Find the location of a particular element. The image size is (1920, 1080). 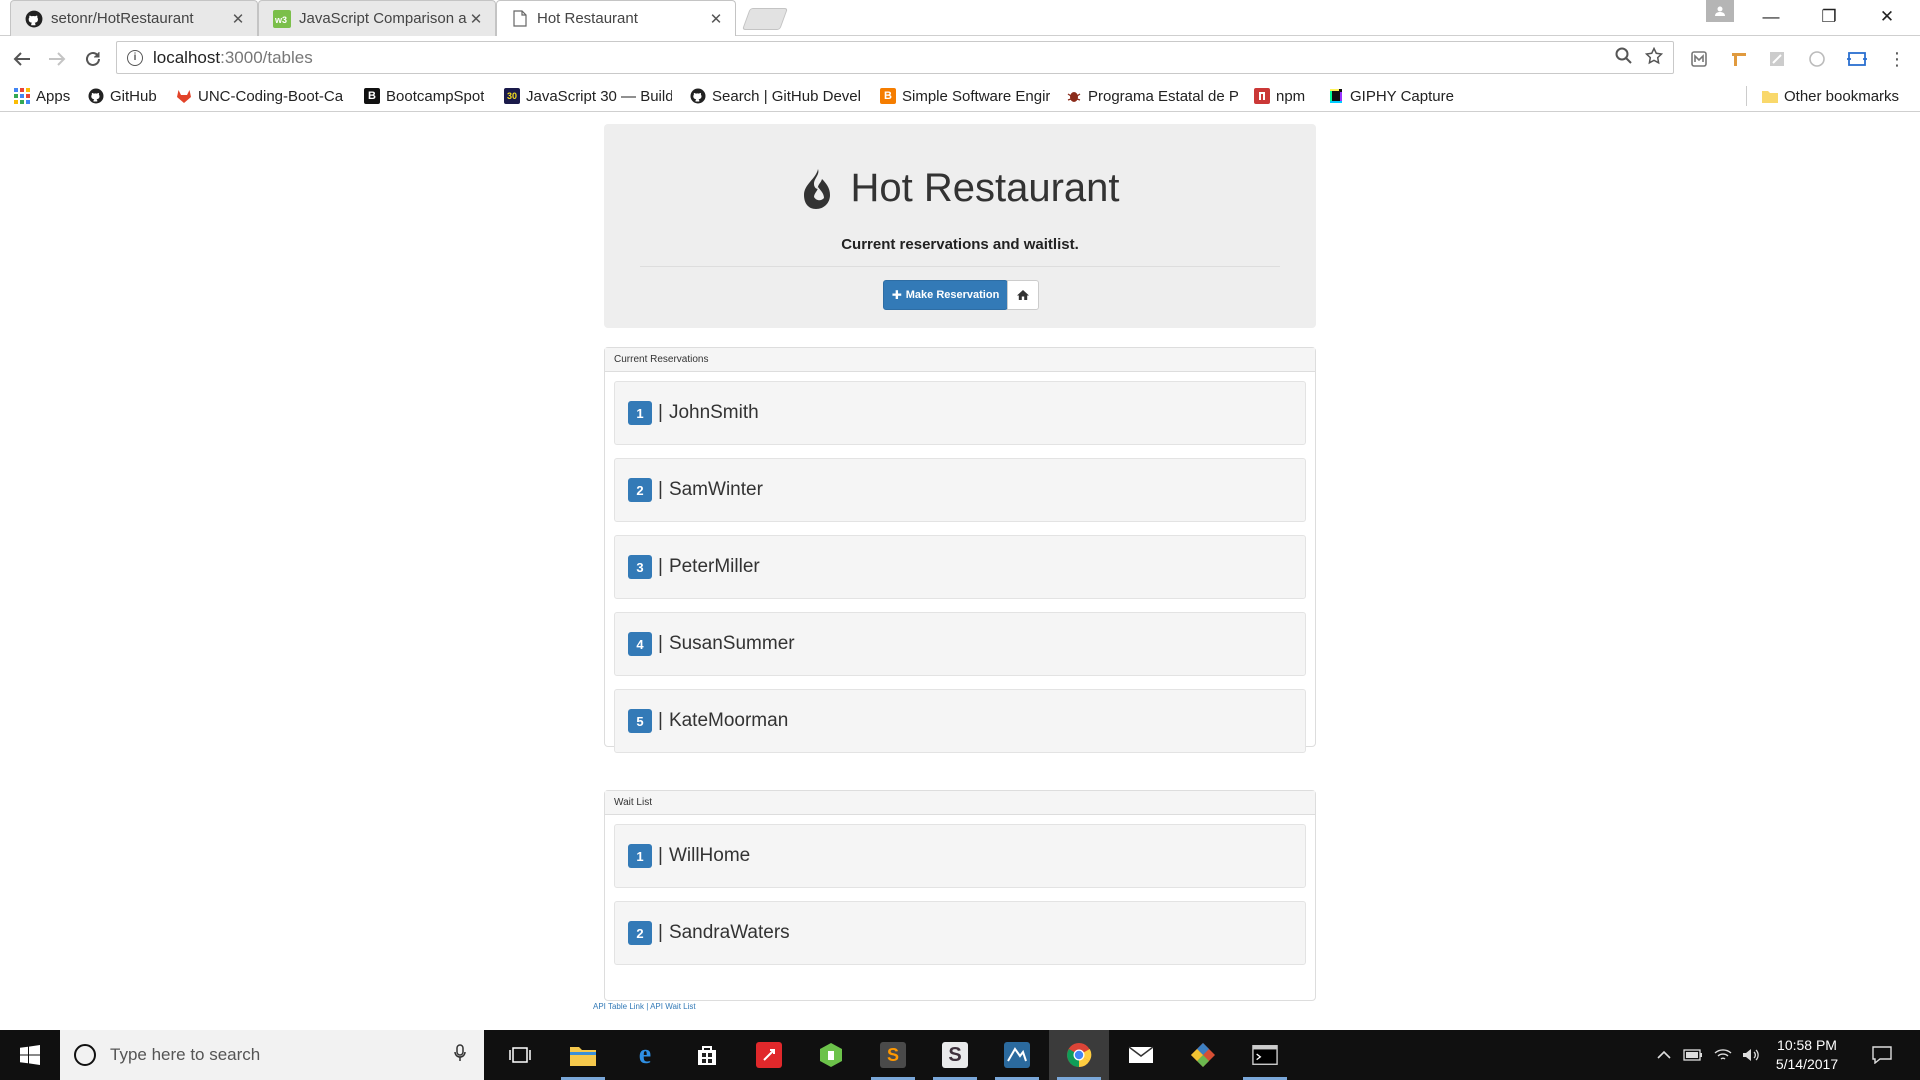

task-view-button is located at coordinates (520, 1055).